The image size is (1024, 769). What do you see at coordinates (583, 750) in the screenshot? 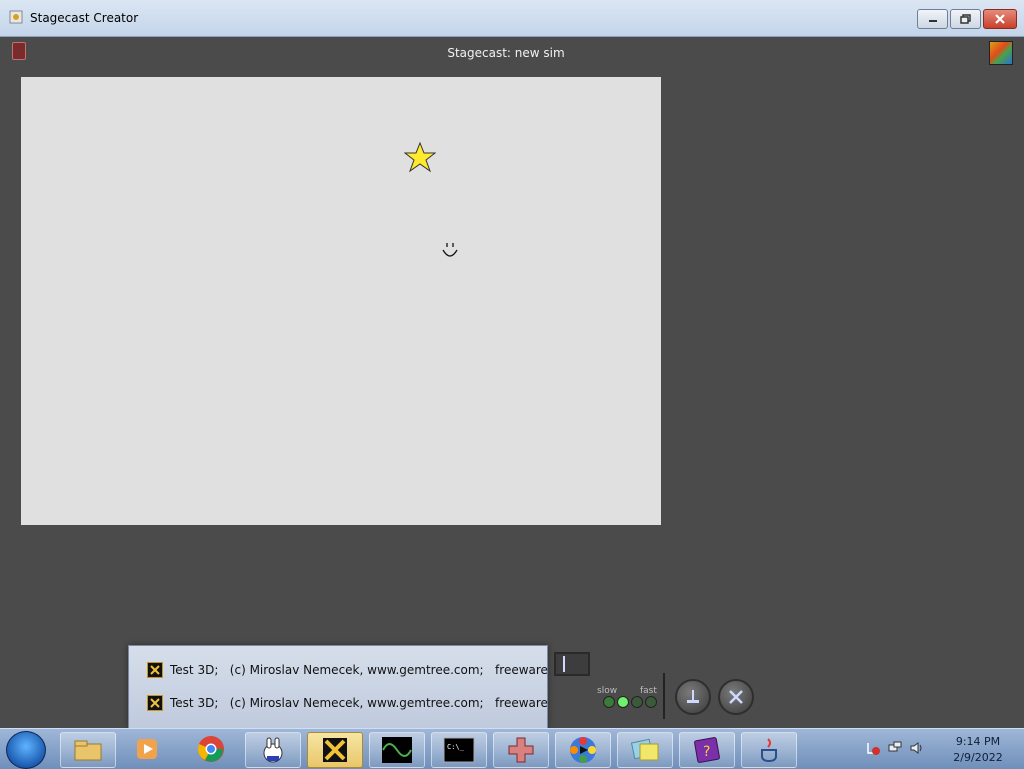
I see `flower-game-icon` at bounding box center [583, 750].